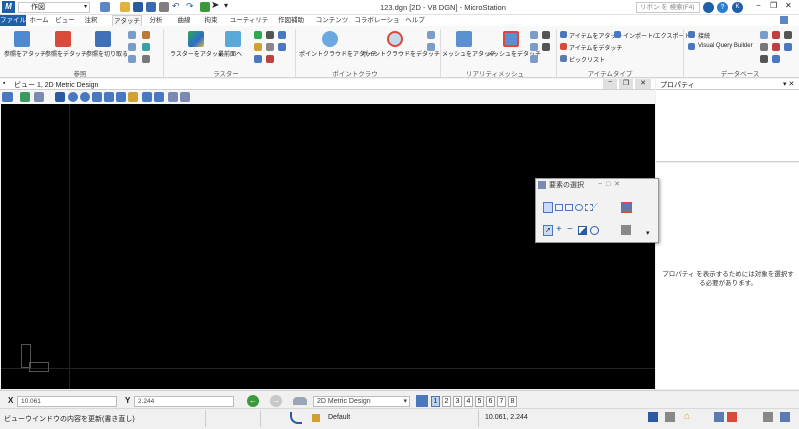  Describe the element at coordinates (173, 97) in the screenshot. I see `copy-view-icon` at that location.